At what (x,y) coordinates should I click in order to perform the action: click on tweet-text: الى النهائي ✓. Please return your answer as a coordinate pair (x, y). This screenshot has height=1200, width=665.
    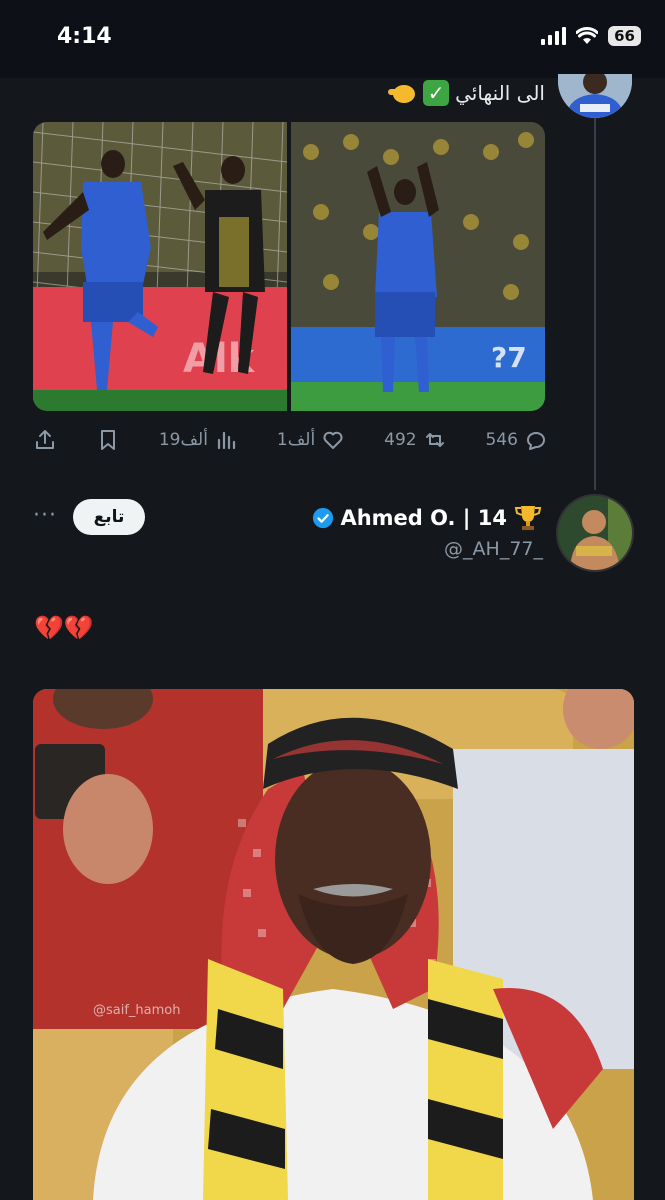
    Looking at the image, I should click on (466, 93).